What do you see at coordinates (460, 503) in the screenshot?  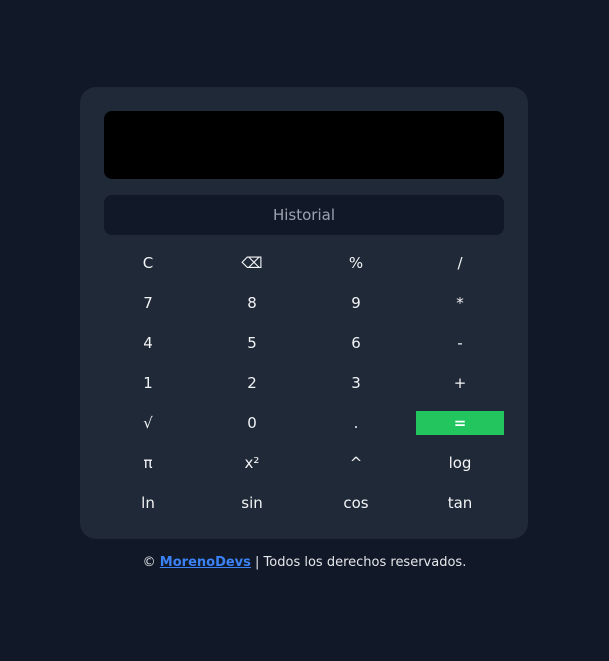 I see `tan-button: tan` at bounding box center [460, 503].